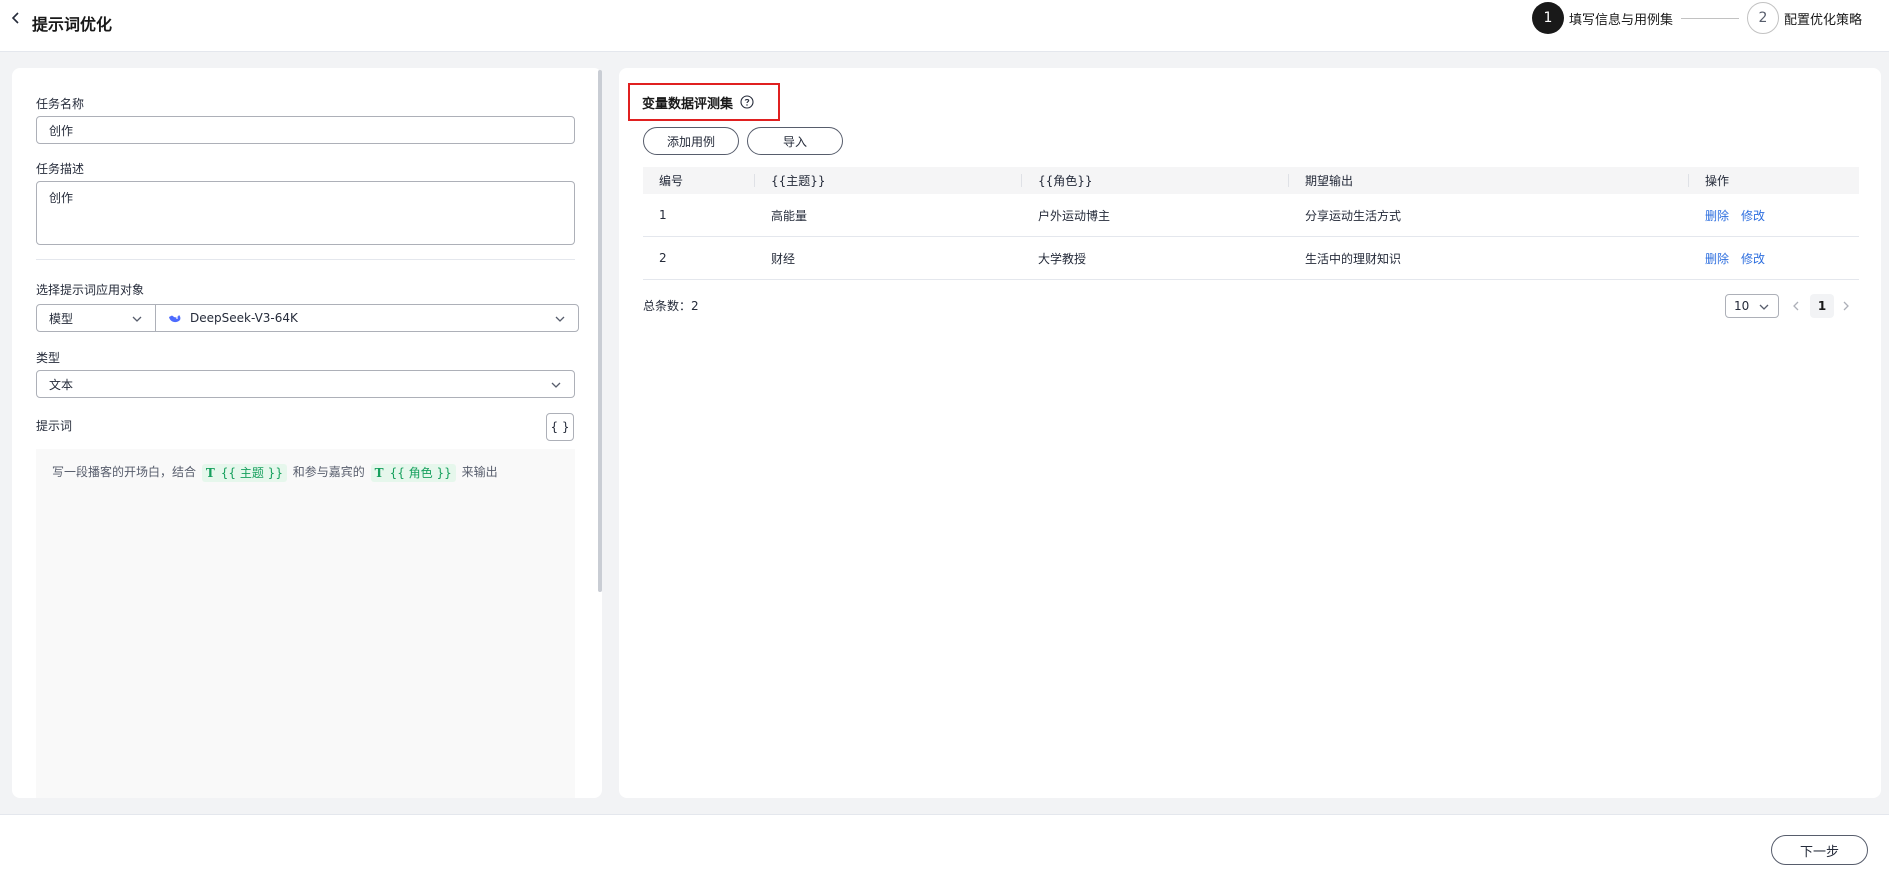 This screenshot has width=1889, height=872. Describe the element at coordinates (1065, 181) in the screenshot. I see `column-header-role: {{角色}}` at that location.